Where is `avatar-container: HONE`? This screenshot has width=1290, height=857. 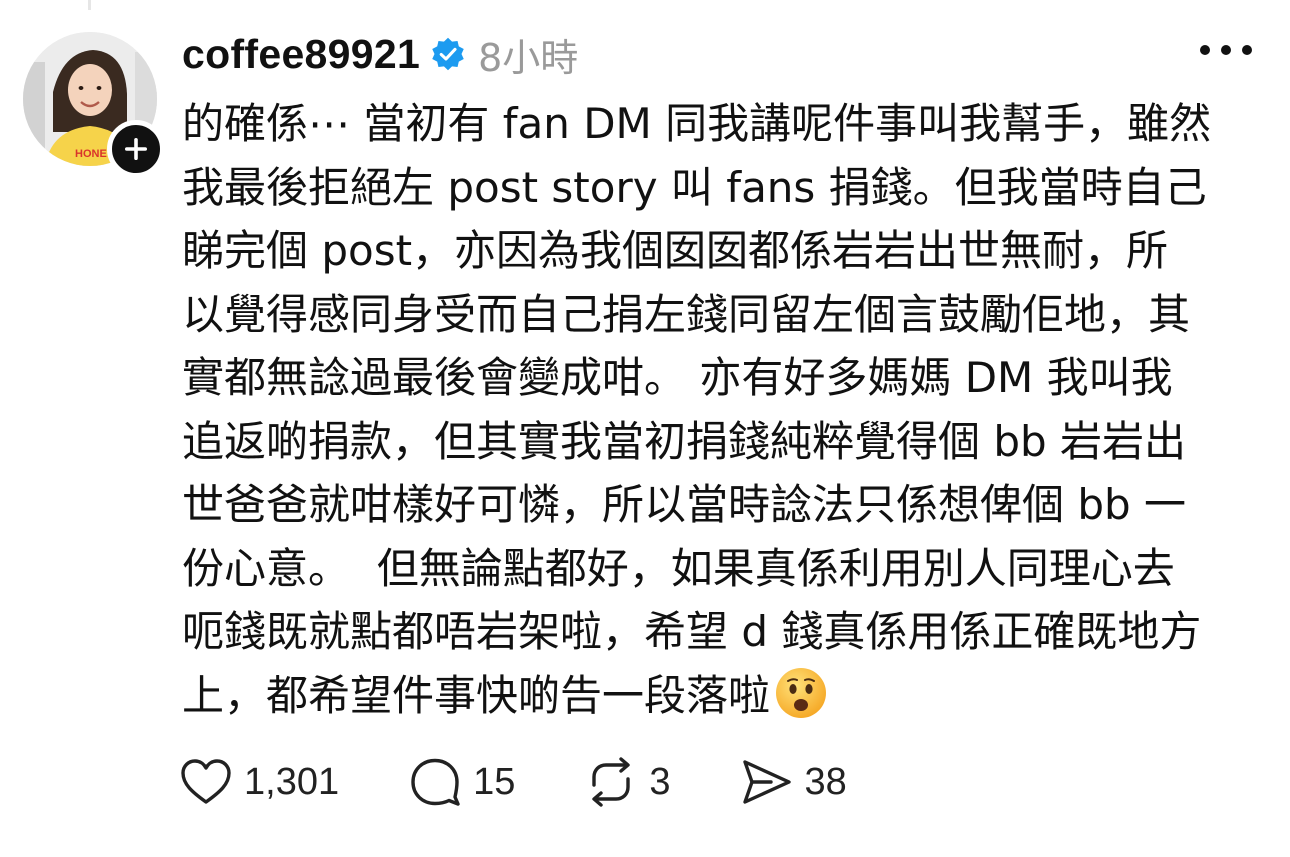
avatar-container: HONE is located at coordinates (94, 105).